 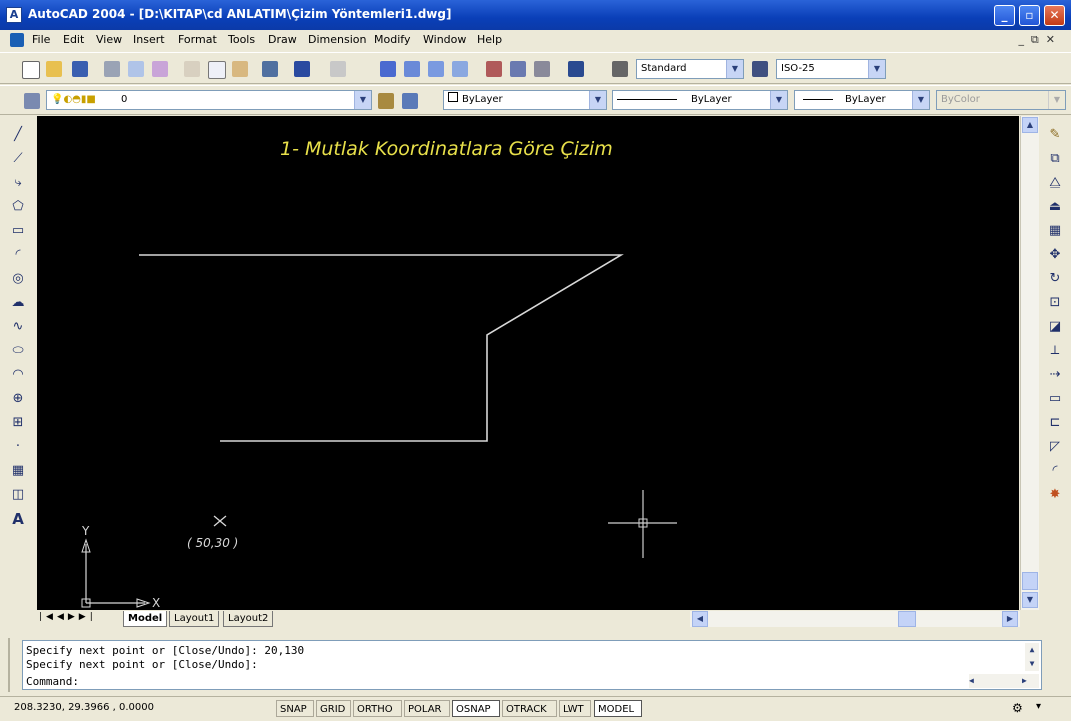 What do you see at coordinates (18, 519) in the screenshot?
I see `multiline-text-icon: A` at bounding box center [18, 519].